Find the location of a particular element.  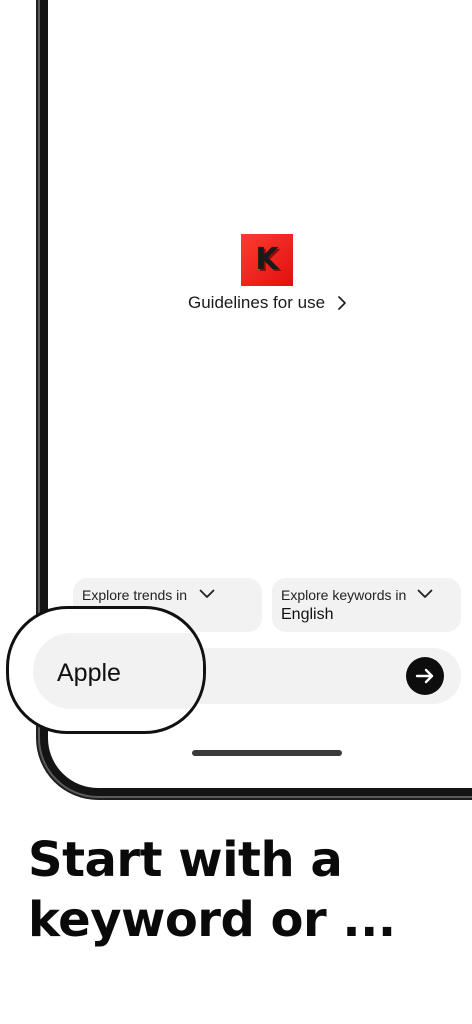

app-logo: K is located at coordinates (267, 260).